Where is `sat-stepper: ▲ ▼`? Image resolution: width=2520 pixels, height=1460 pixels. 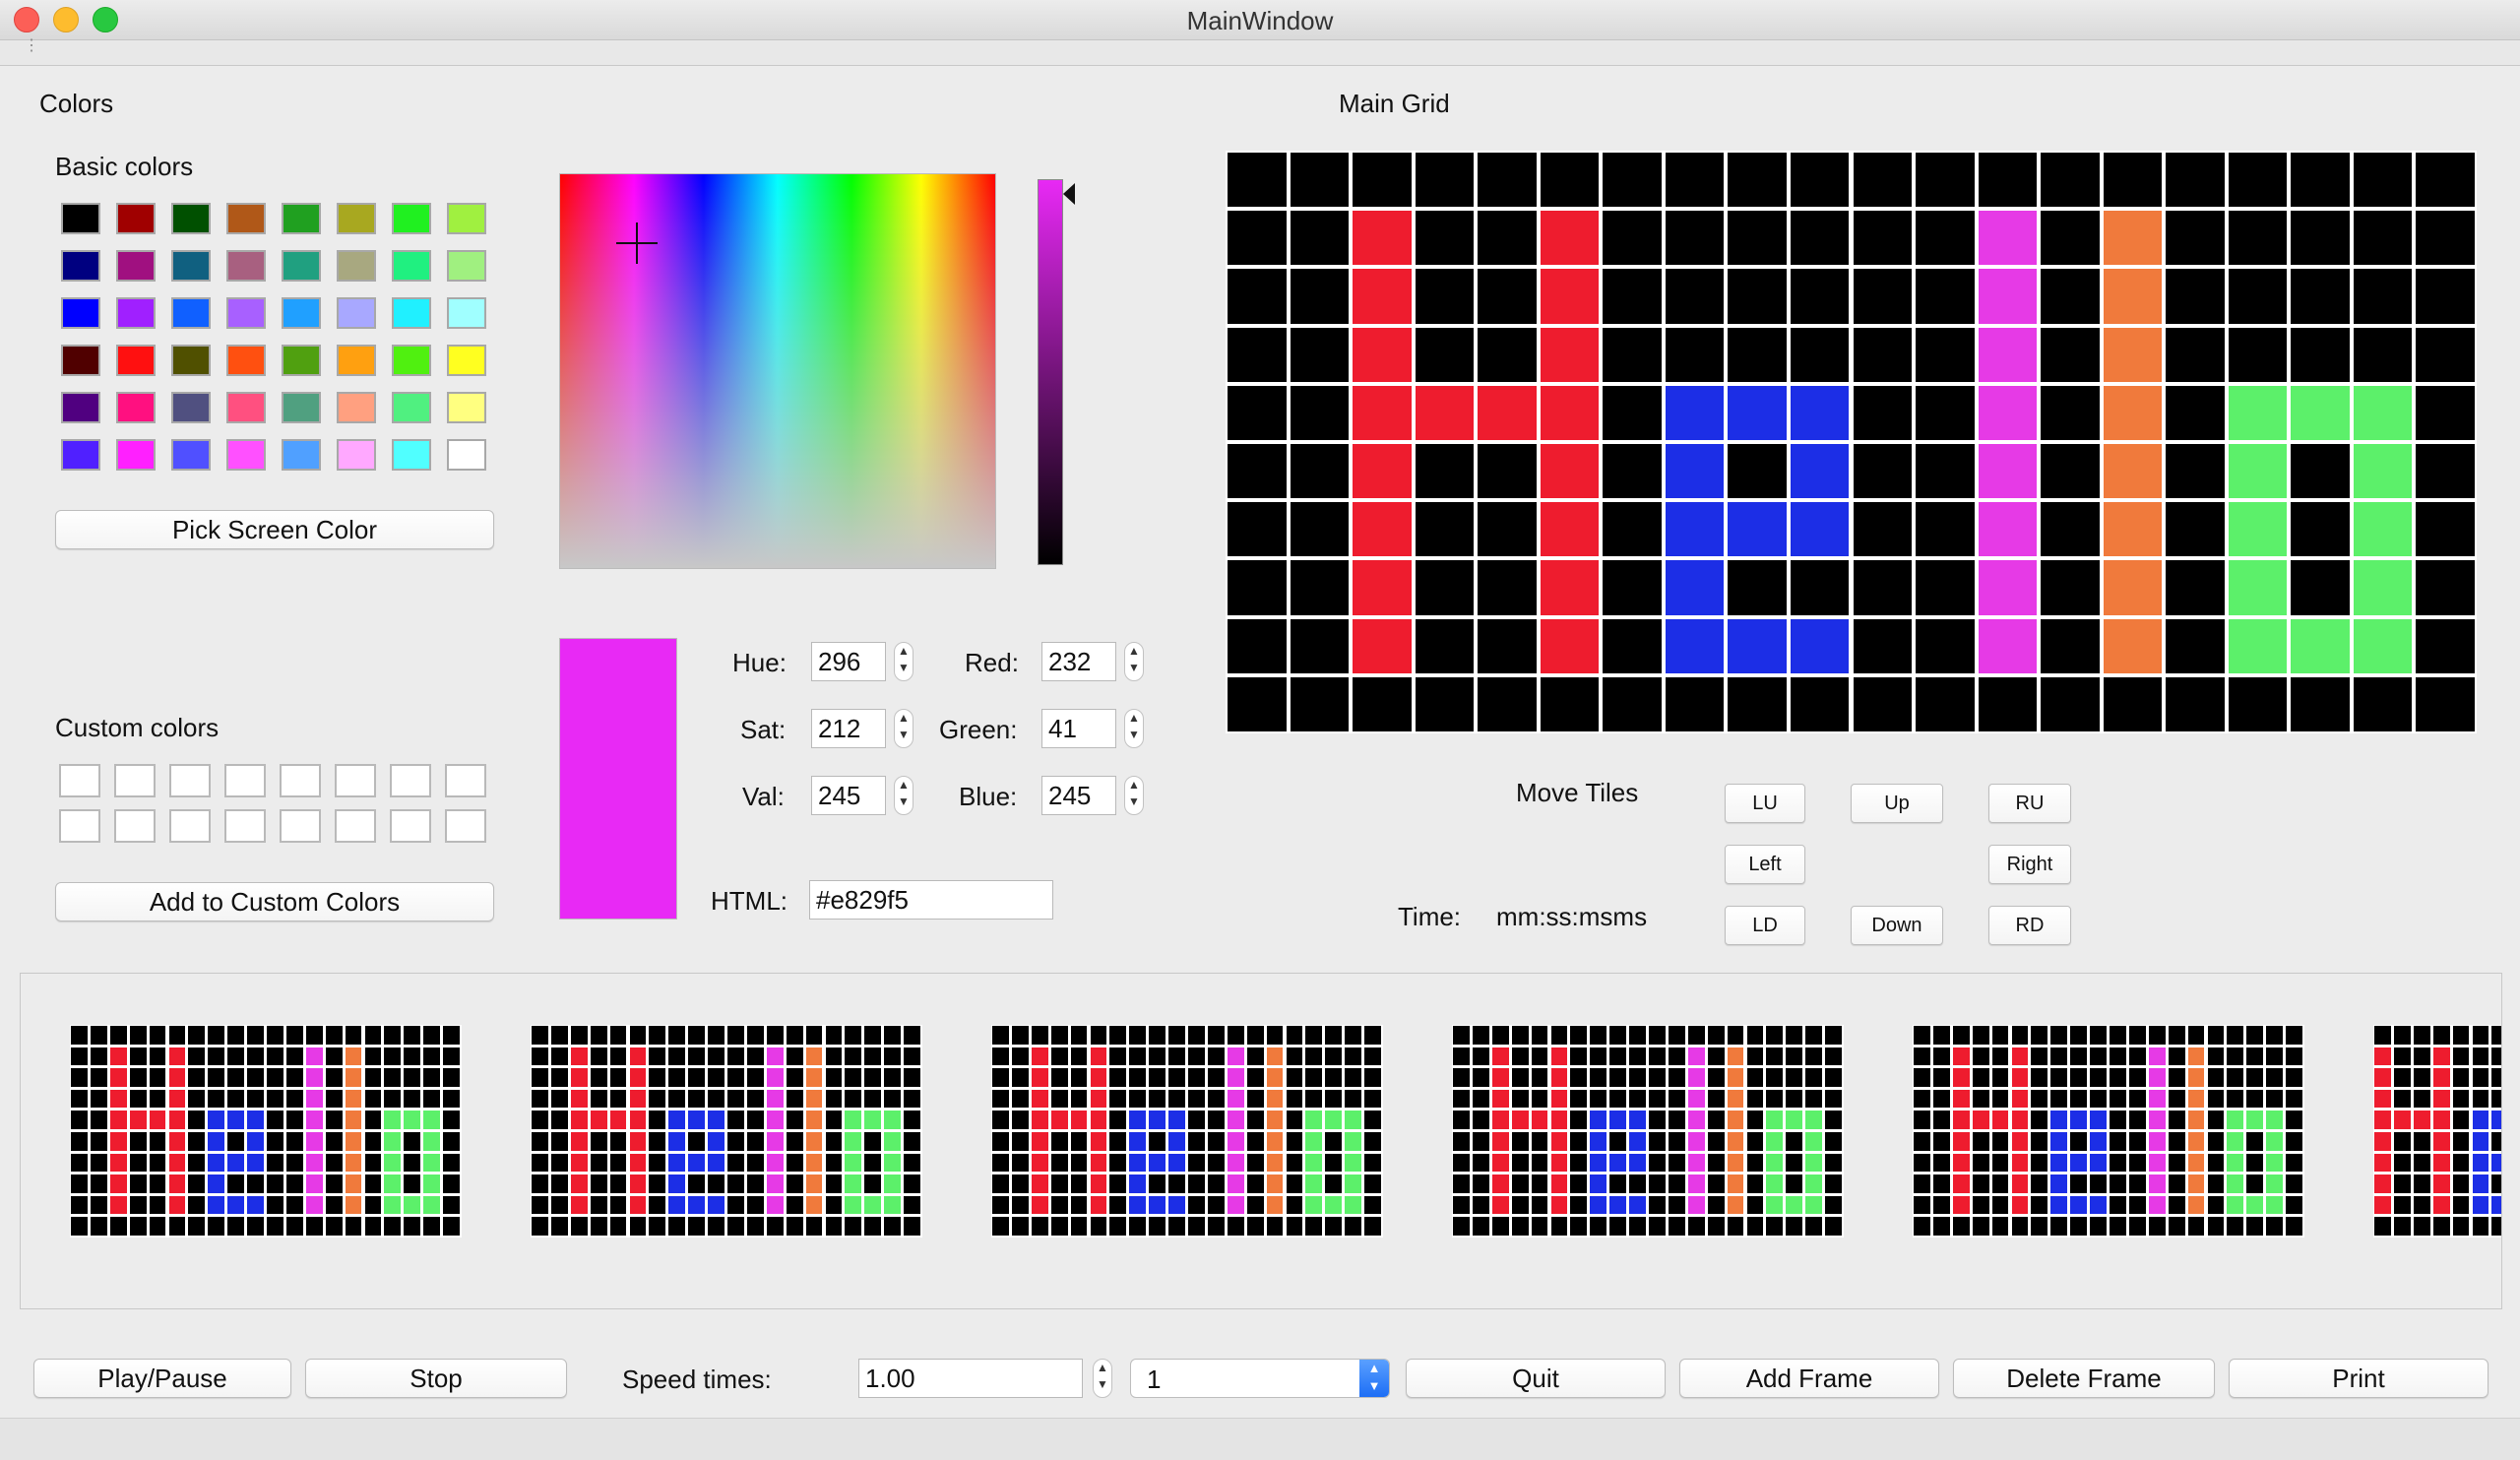 sat-stepper: ▲ ▼ is located at coordinates (904, 728).